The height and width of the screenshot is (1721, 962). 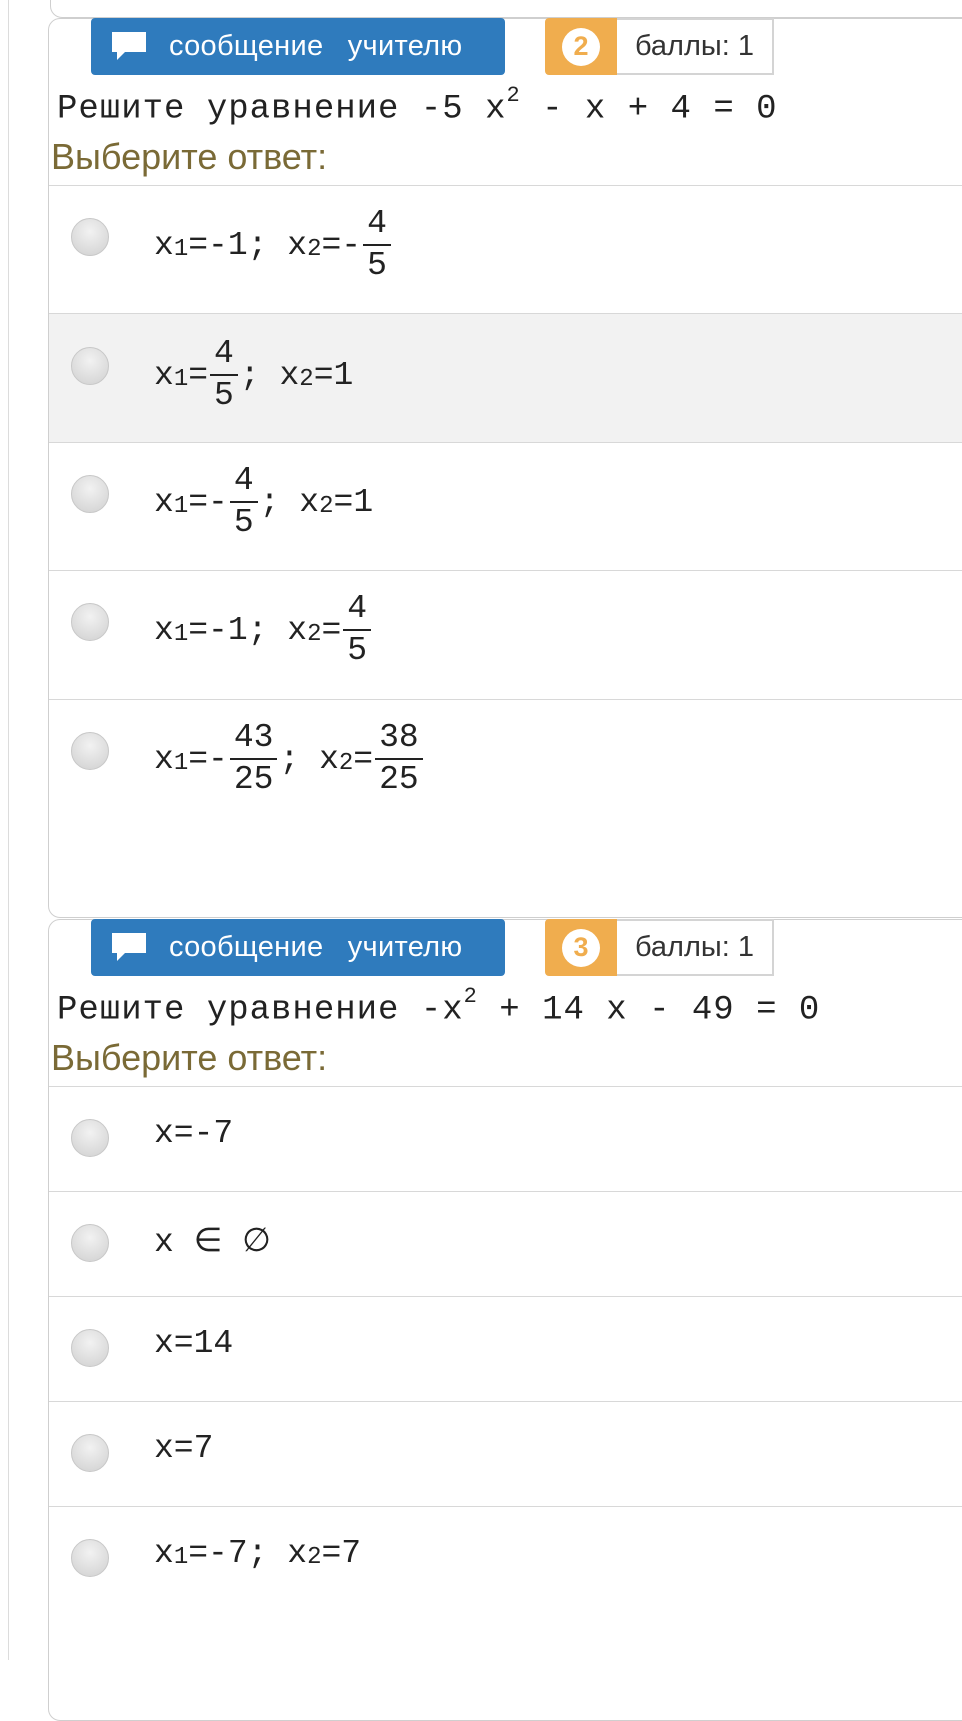 What do you see at coordinates (184, 1448) in the screenshot?
I see `answer-formula: x=7` at bounding box center [184, 1448].